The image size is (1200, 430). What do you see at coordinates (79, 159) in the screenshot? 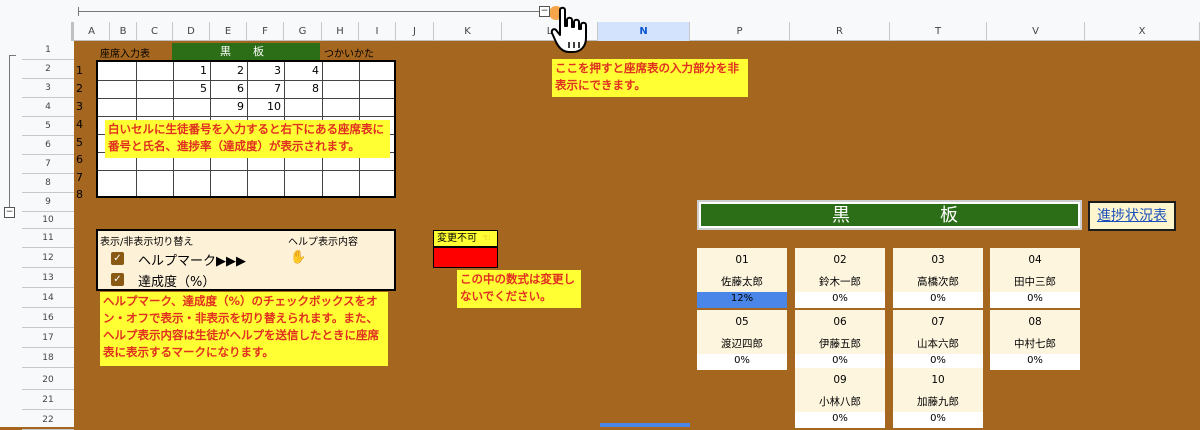
I see `seat-row-number: 6` at bounding box center [79, 159].